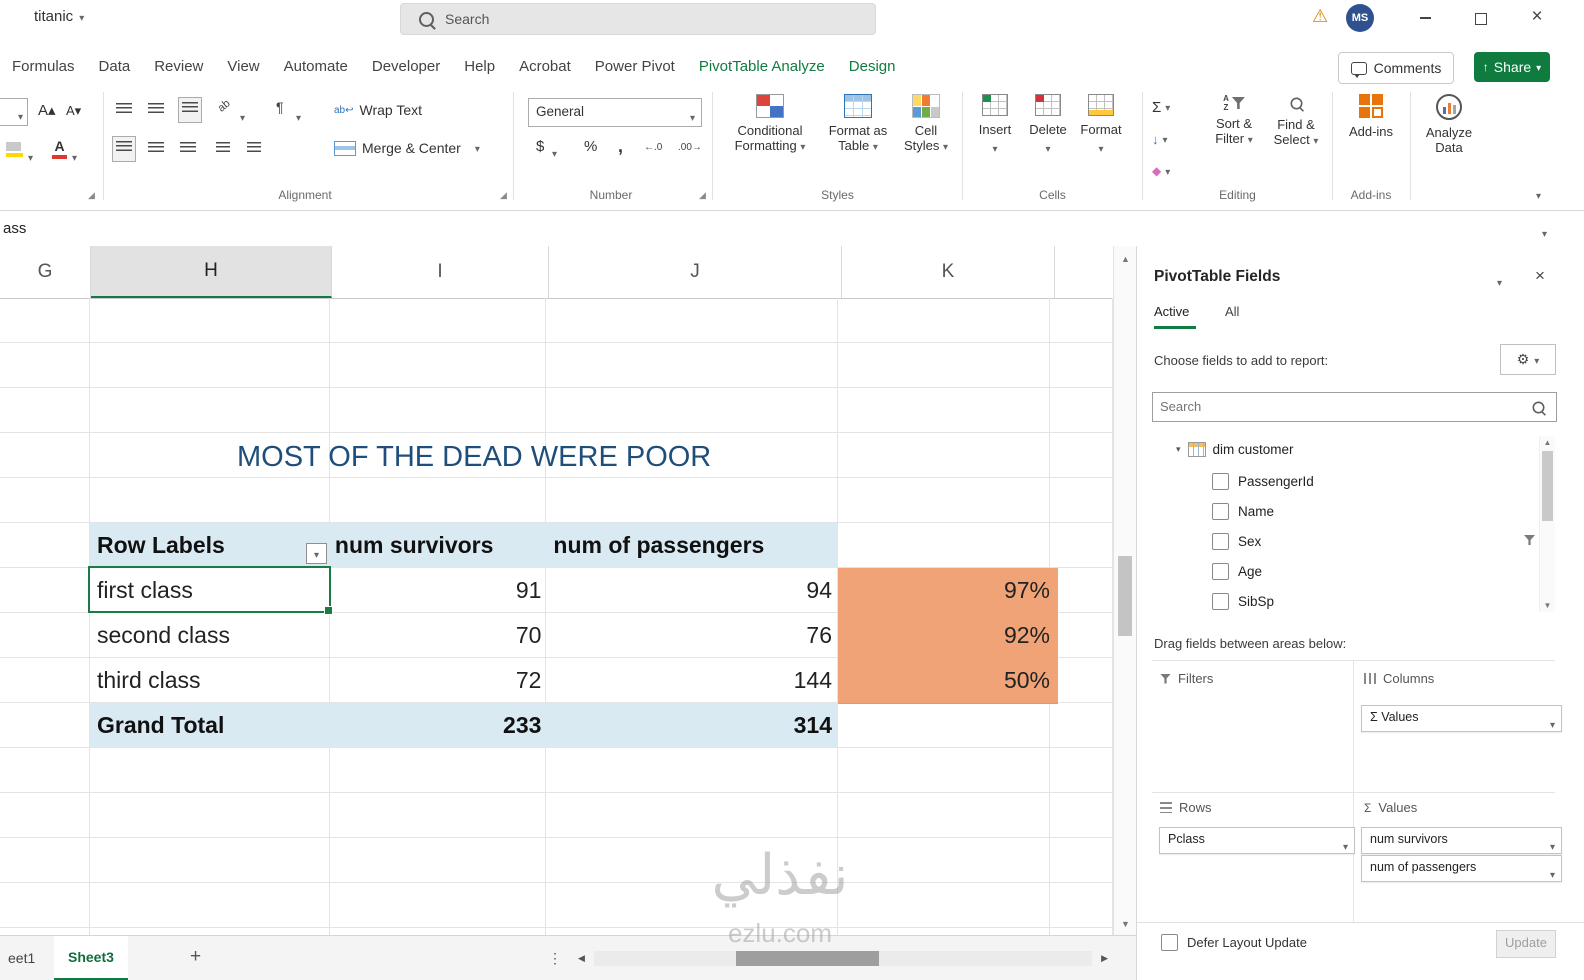 This screenshot has height=980, width=1584. What do you see at coordinates (1425, 18) in the screenshot?
I see `minimize-button` at bounding box center [1425, 18].